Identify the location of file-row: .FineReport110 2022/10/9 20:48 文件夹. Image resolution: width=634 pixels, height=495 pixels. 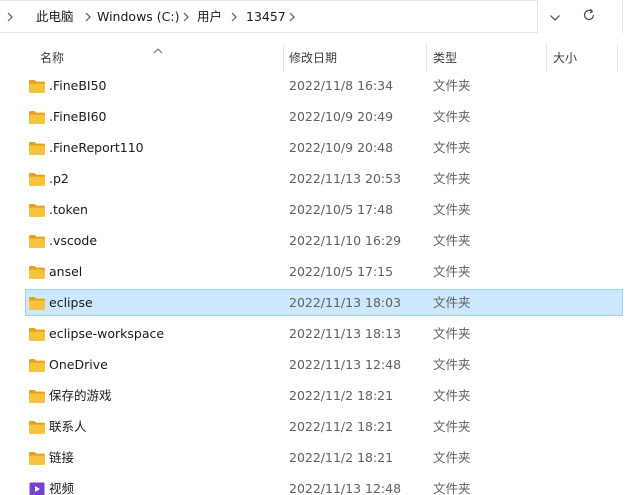
(324, 147).